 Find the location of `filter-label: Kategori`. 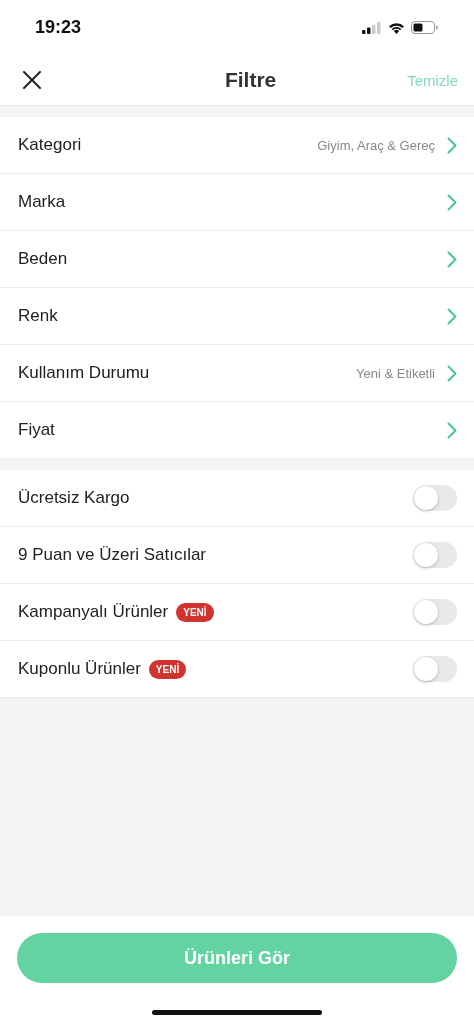

filter-label: Kategori is located at coordinates (50, 145).